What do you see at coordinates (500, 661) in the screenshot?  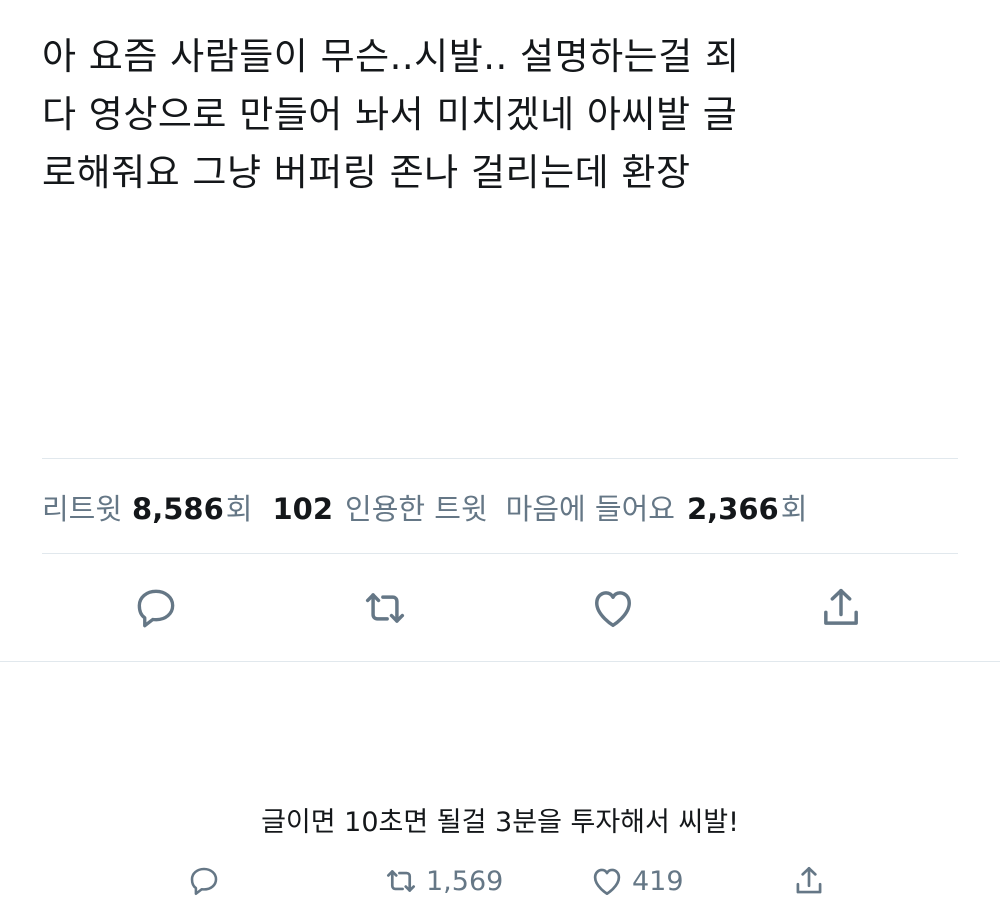 I see `tweet-bottom-divider` at bounding box center [500, 661].